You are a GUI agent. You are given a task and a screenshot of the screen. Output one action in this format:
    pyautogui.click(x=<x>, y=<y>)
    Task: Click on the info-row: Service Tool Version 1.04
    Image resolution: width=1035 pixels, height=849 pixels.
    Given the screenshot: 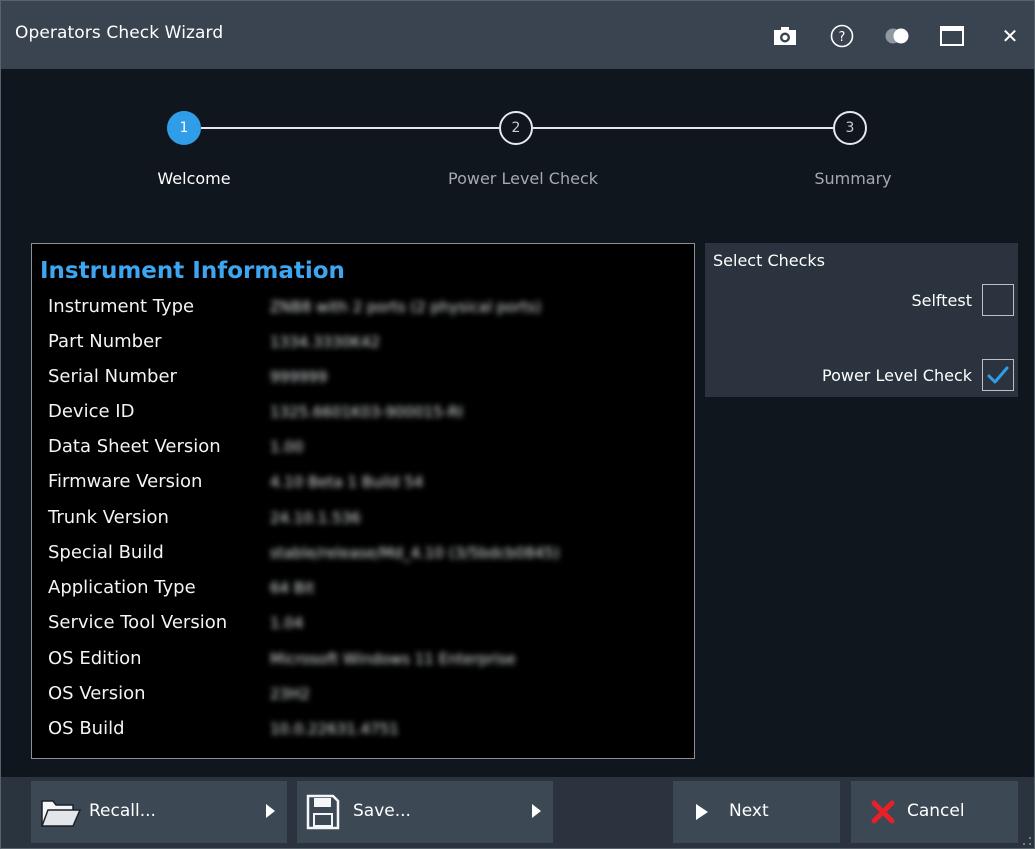 What is the action you would take?
    pyautogui.click(x=368, y=625)
    